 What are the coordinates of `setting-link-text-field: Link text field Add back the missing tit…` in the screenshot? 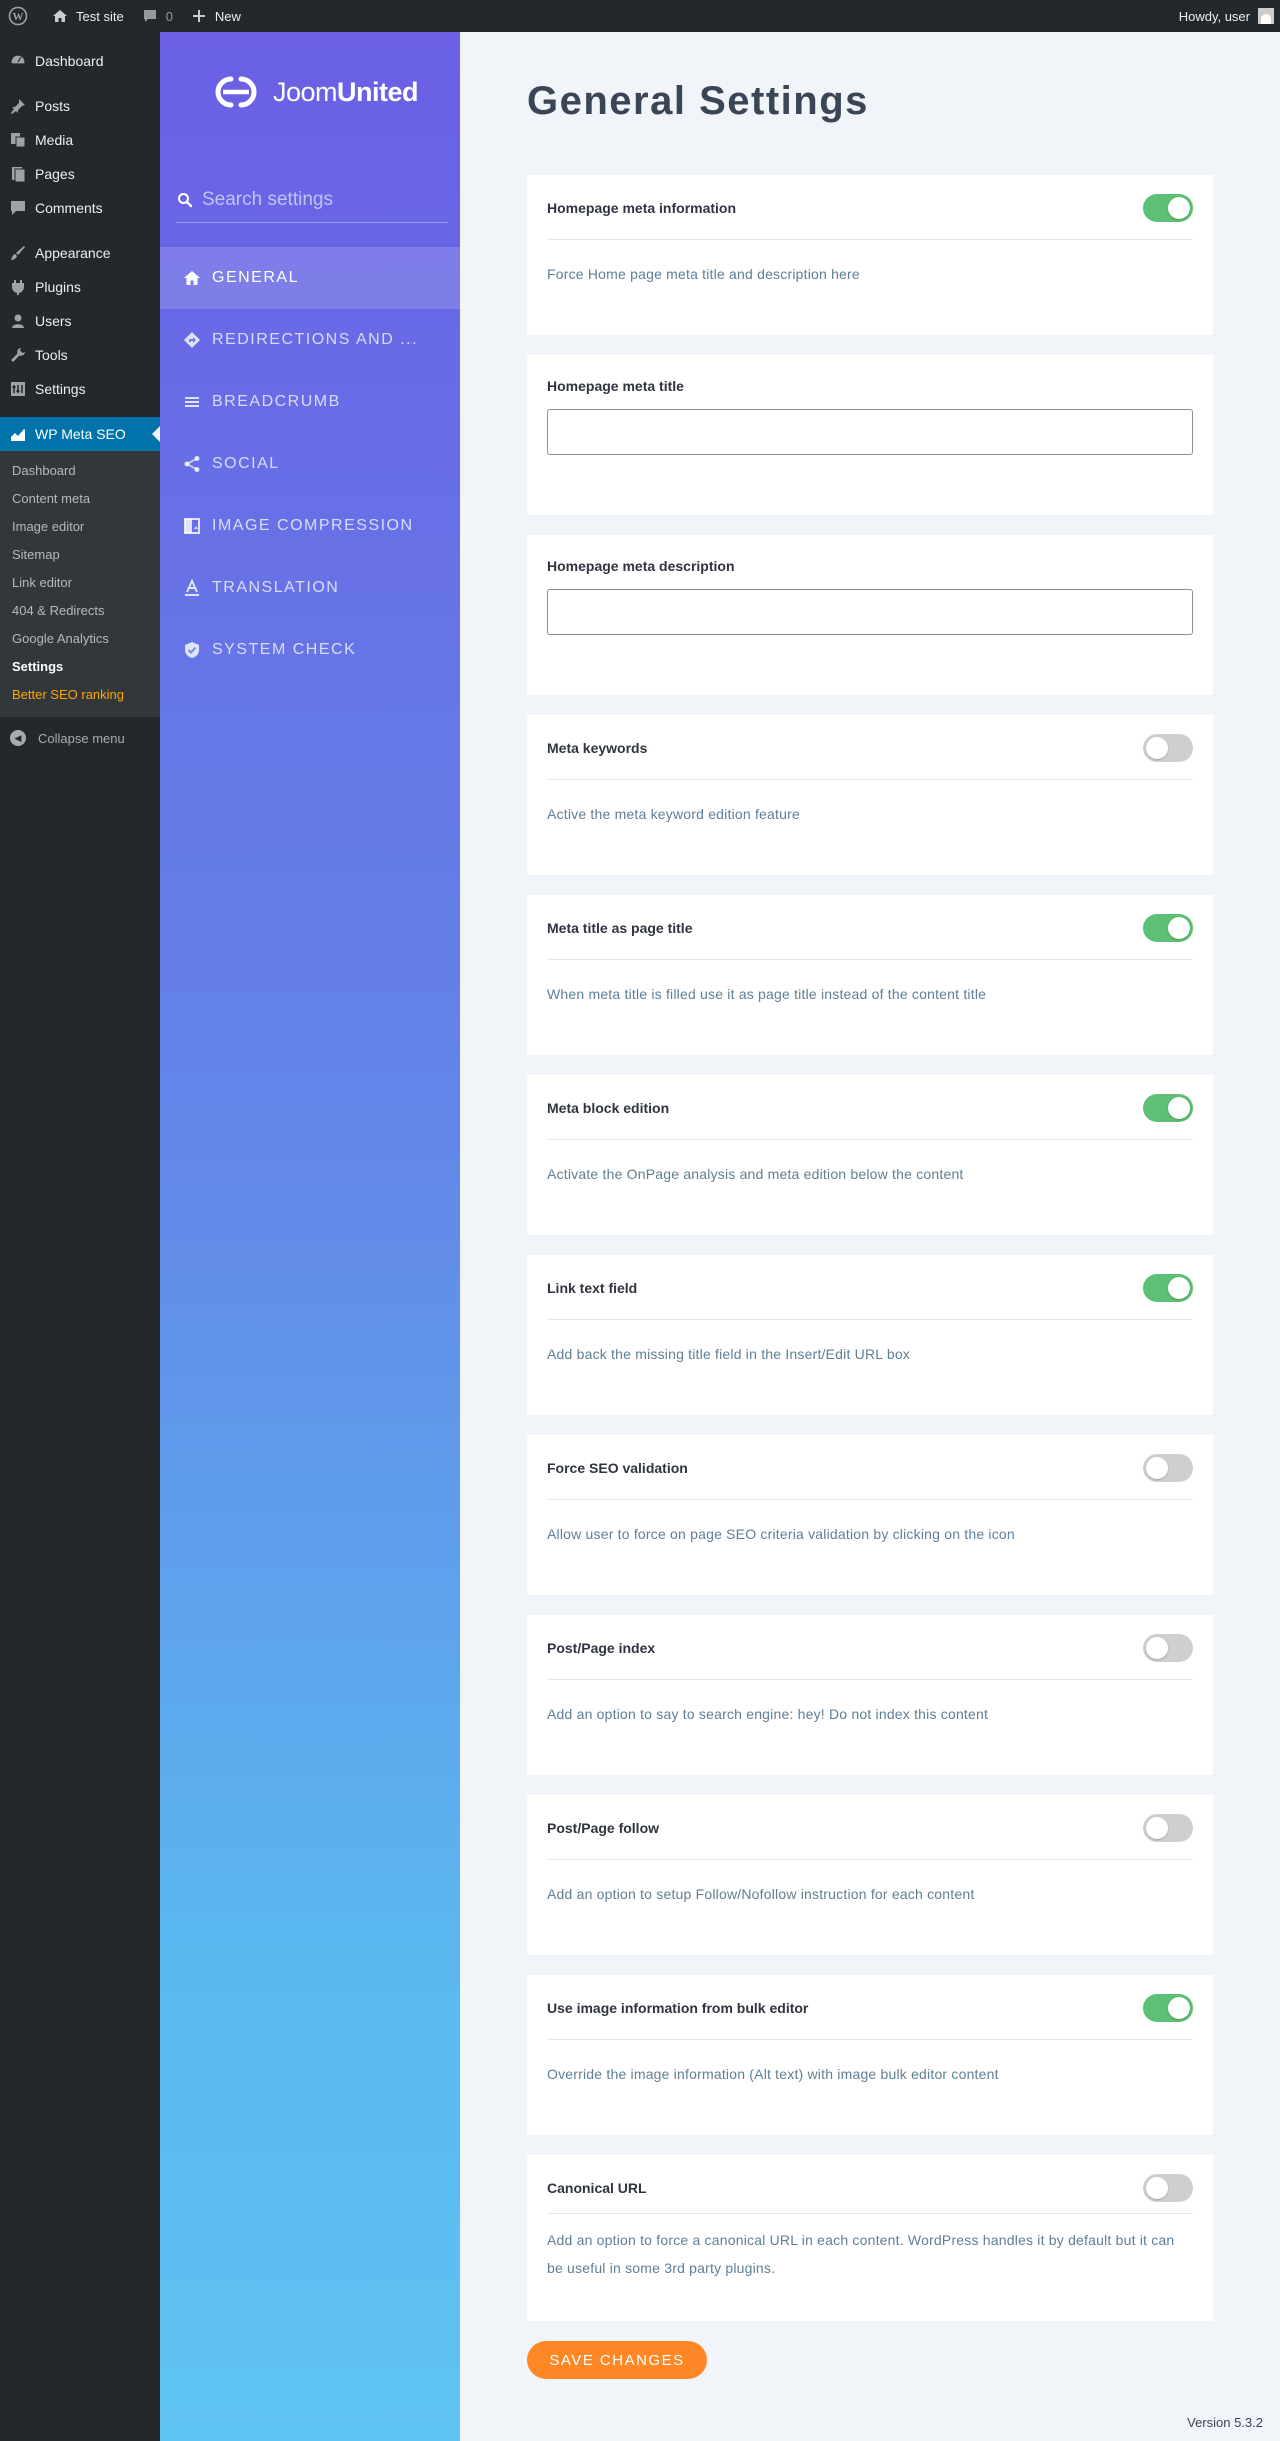 It's located at (870, 1335).